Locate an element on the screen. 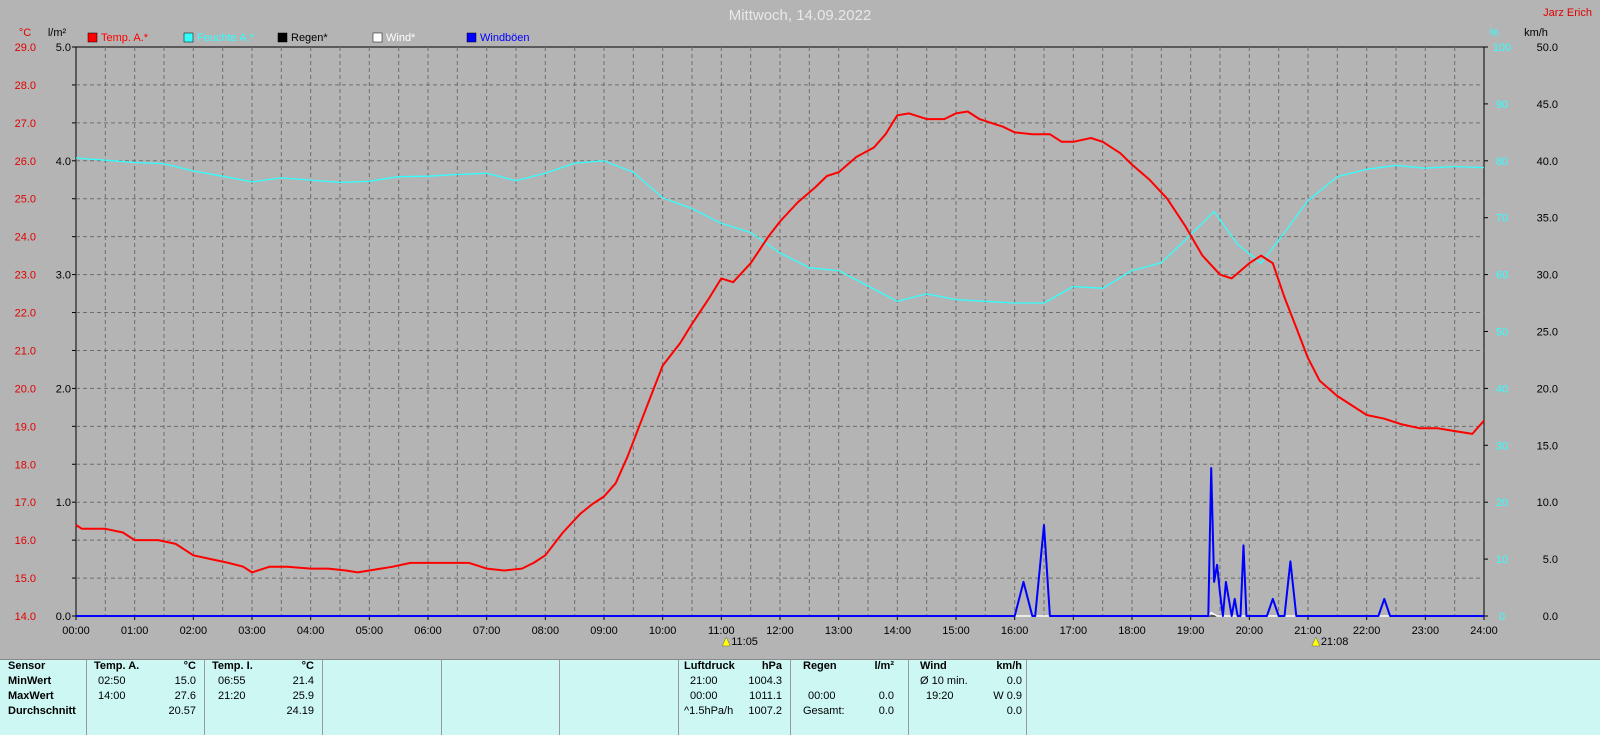 The image size is (1600, 735). rain-tick-label: 0.0 is located at coordinates (63, 617).